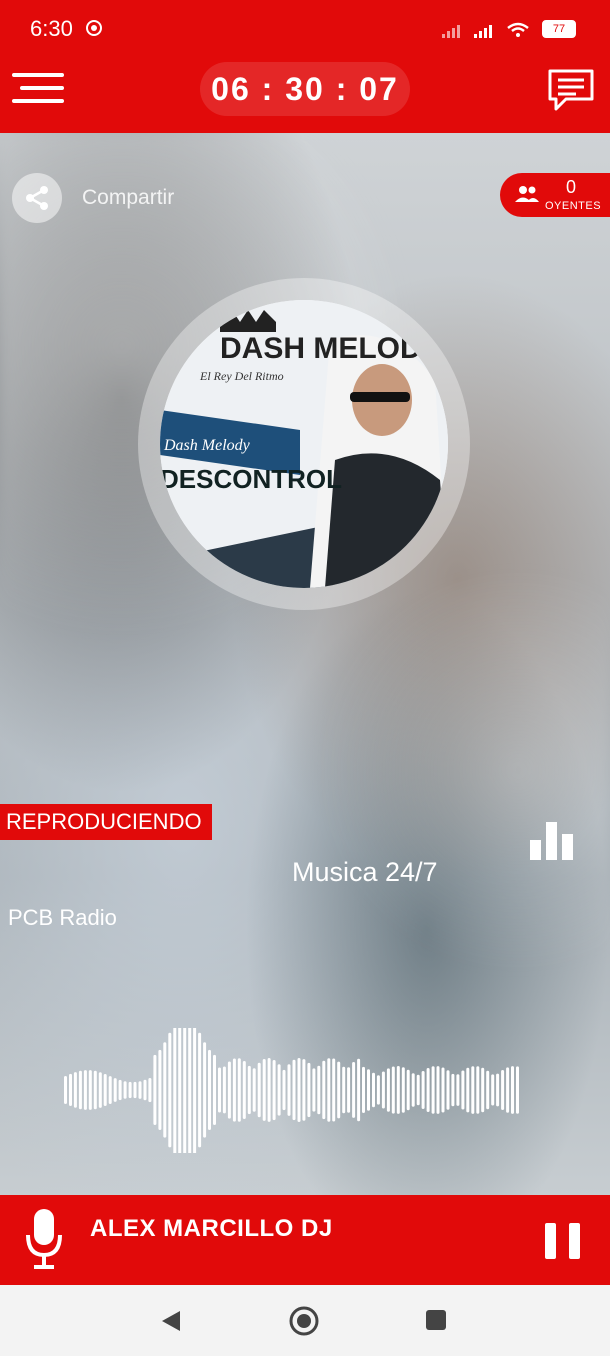 This screenshot has height=1356, width=610. Describe the element at coordinates (563, 1241) in the screenshot. I see `pause-button` at that location.